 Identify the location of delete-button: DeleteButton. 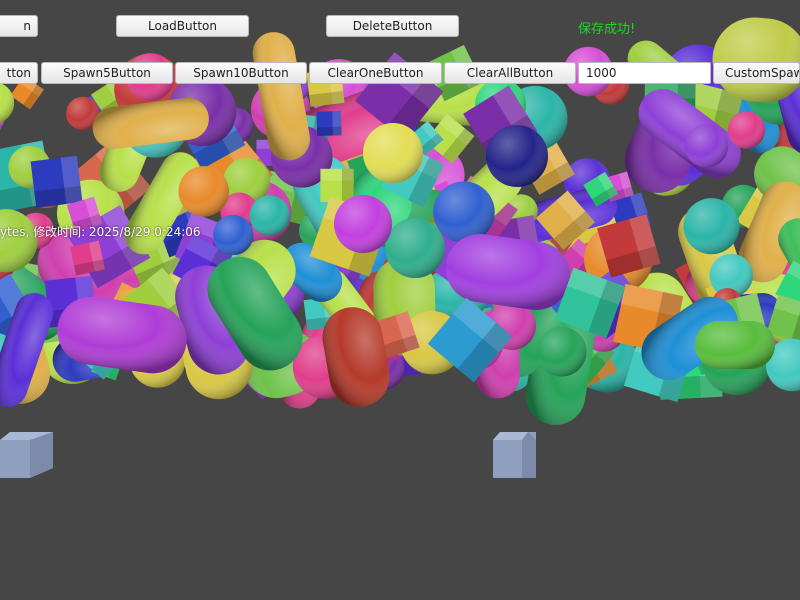
(392, 26).